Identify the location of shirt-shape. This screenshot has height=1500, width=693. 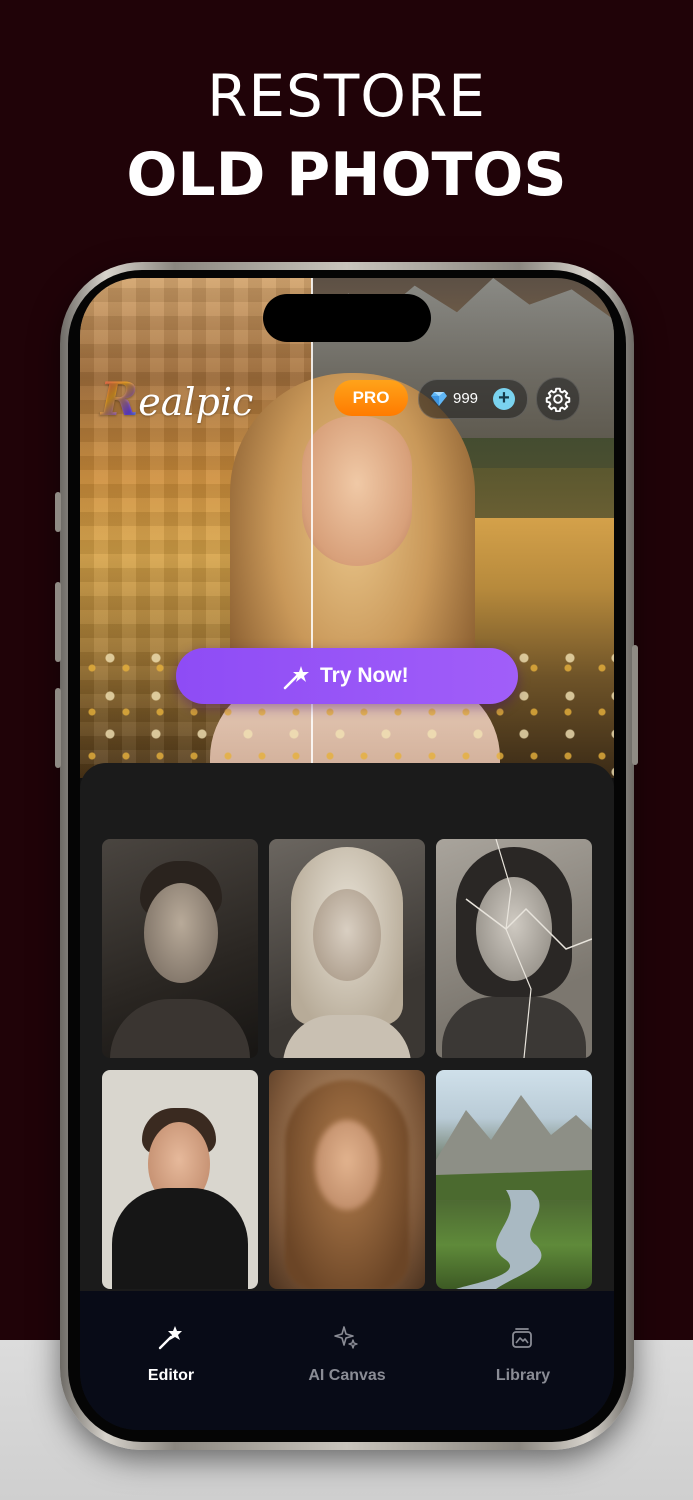
(180, 1028).